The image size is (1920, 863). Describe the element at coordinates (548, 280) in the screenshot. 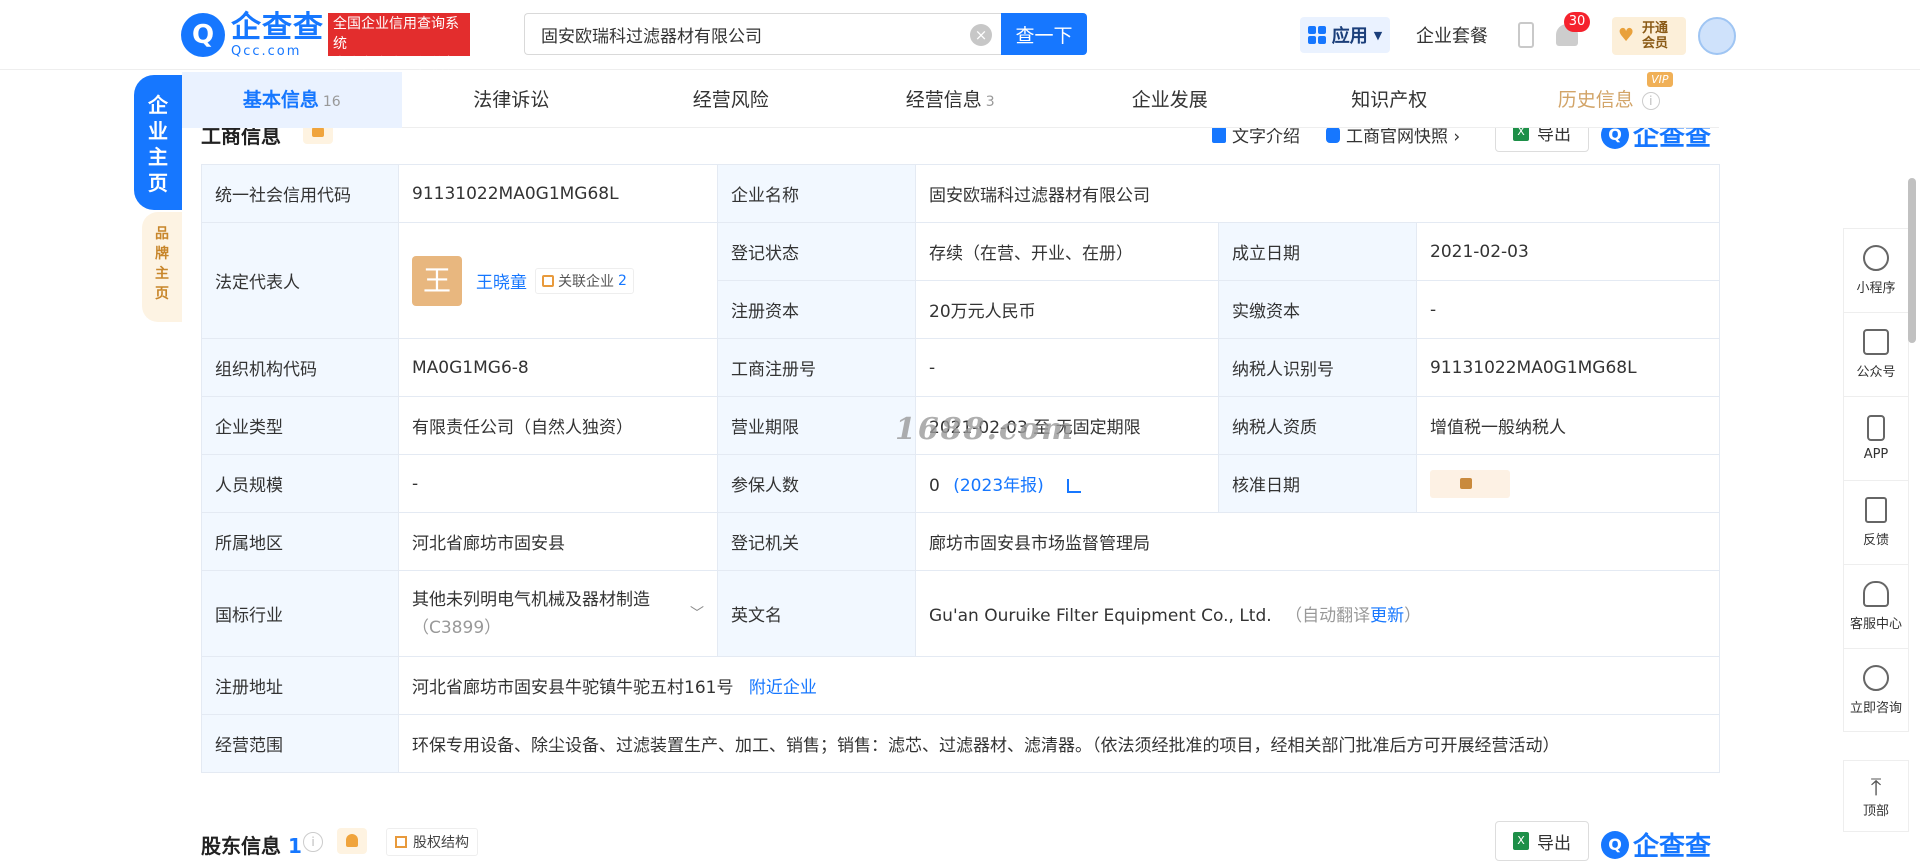

I see `related-icon` at that location.